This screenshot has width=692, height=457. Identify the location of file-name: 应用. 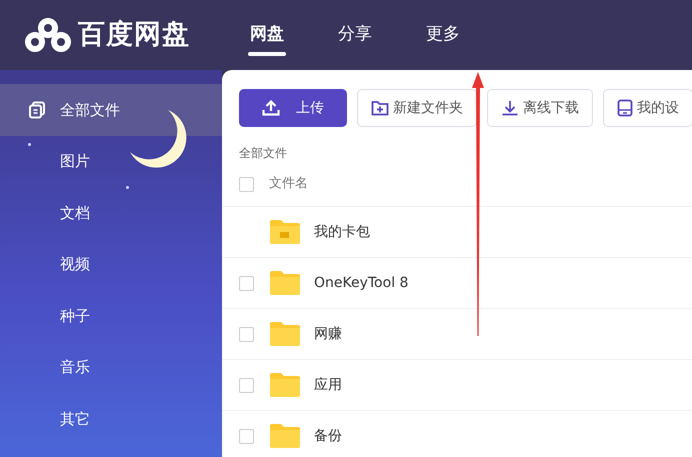
(328, 385).